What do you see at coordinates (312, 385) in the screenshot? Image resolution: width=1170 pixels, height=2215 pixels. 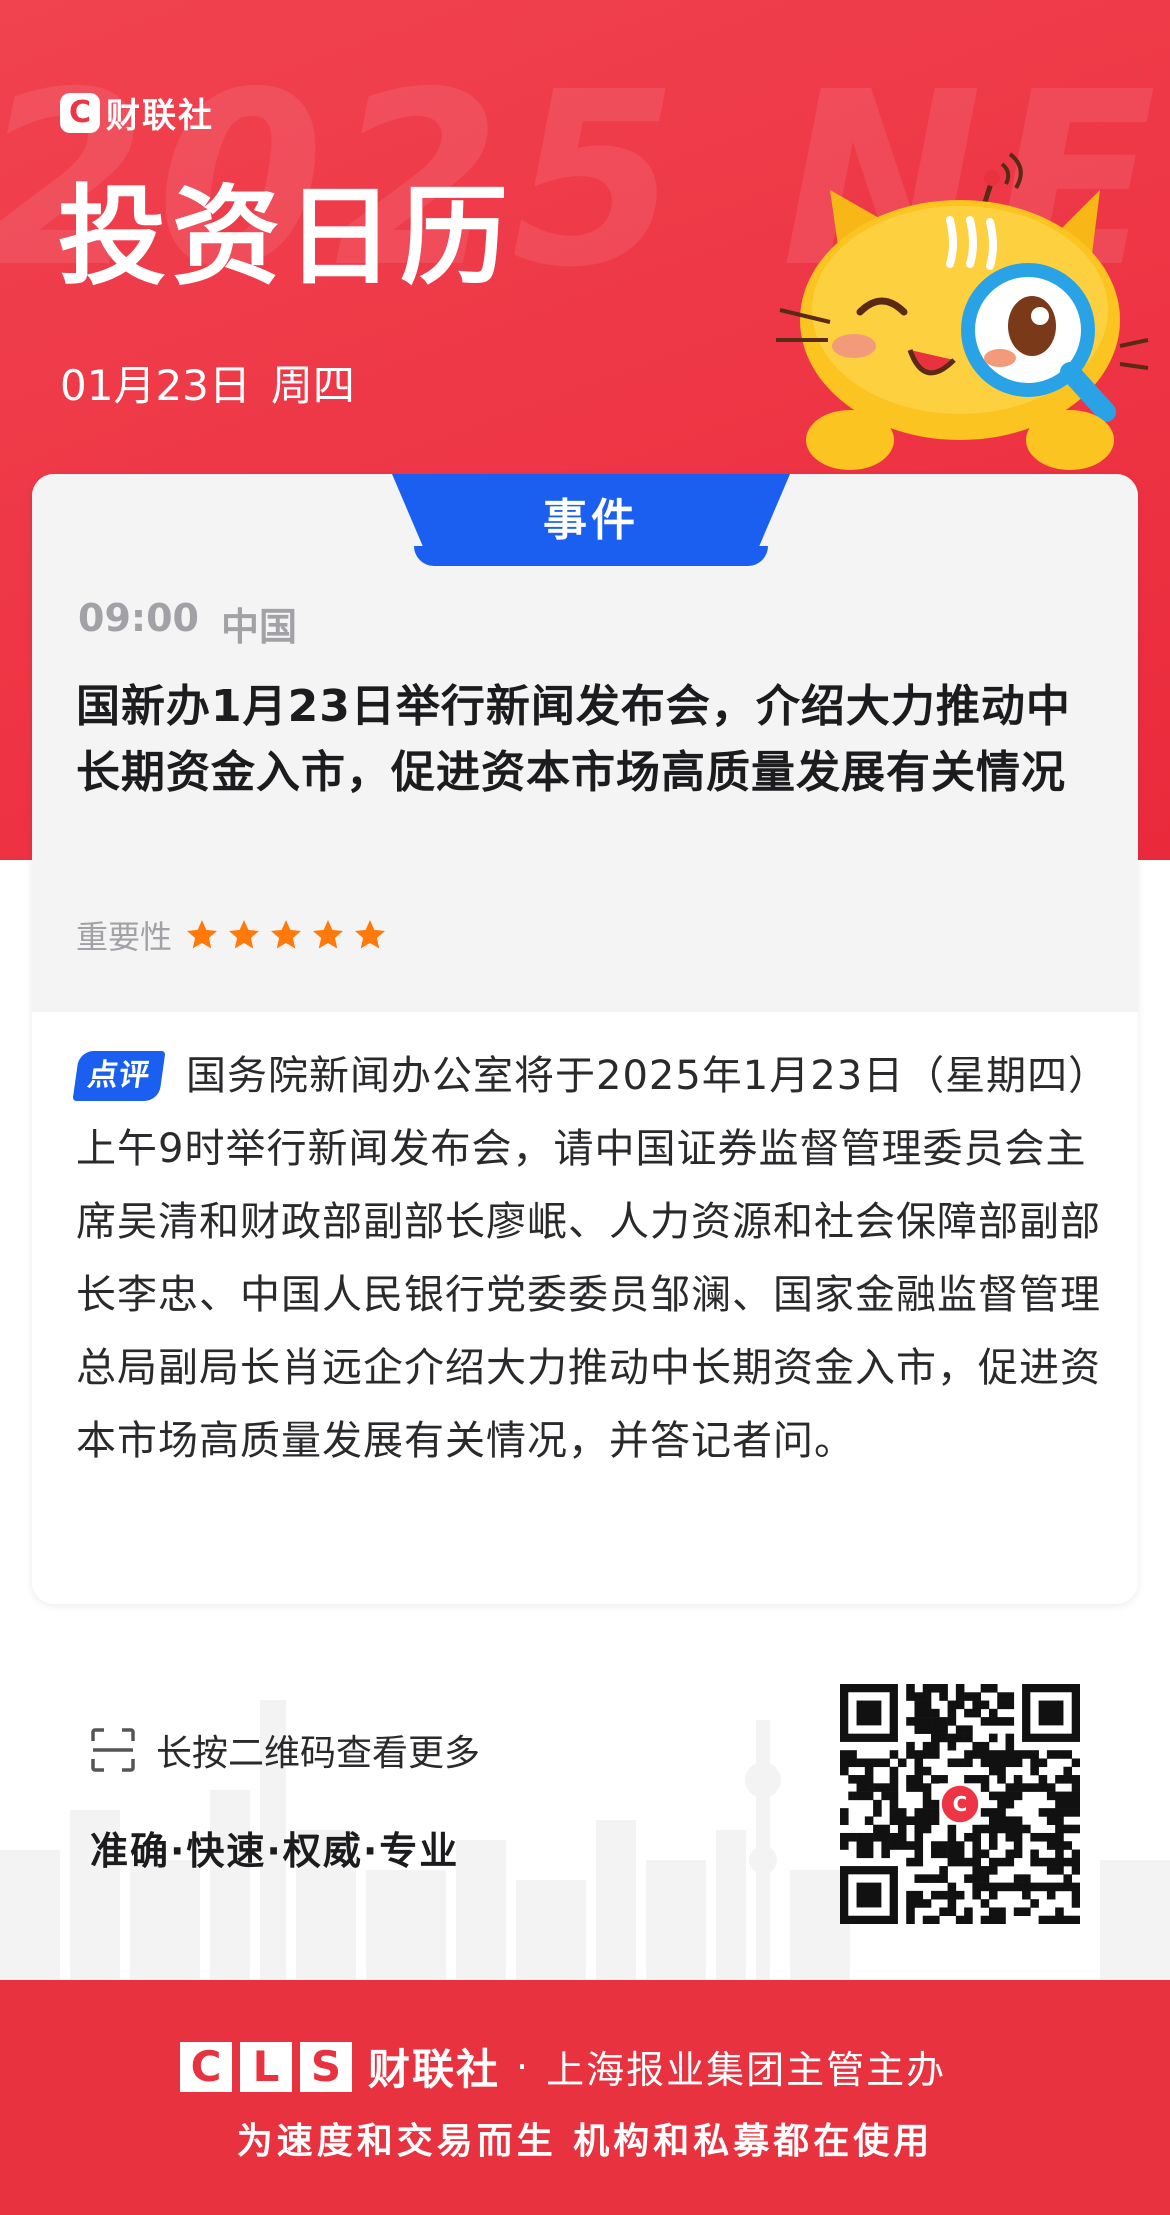 I see `weekday-text: 周四` at bounding box center [312, 385].